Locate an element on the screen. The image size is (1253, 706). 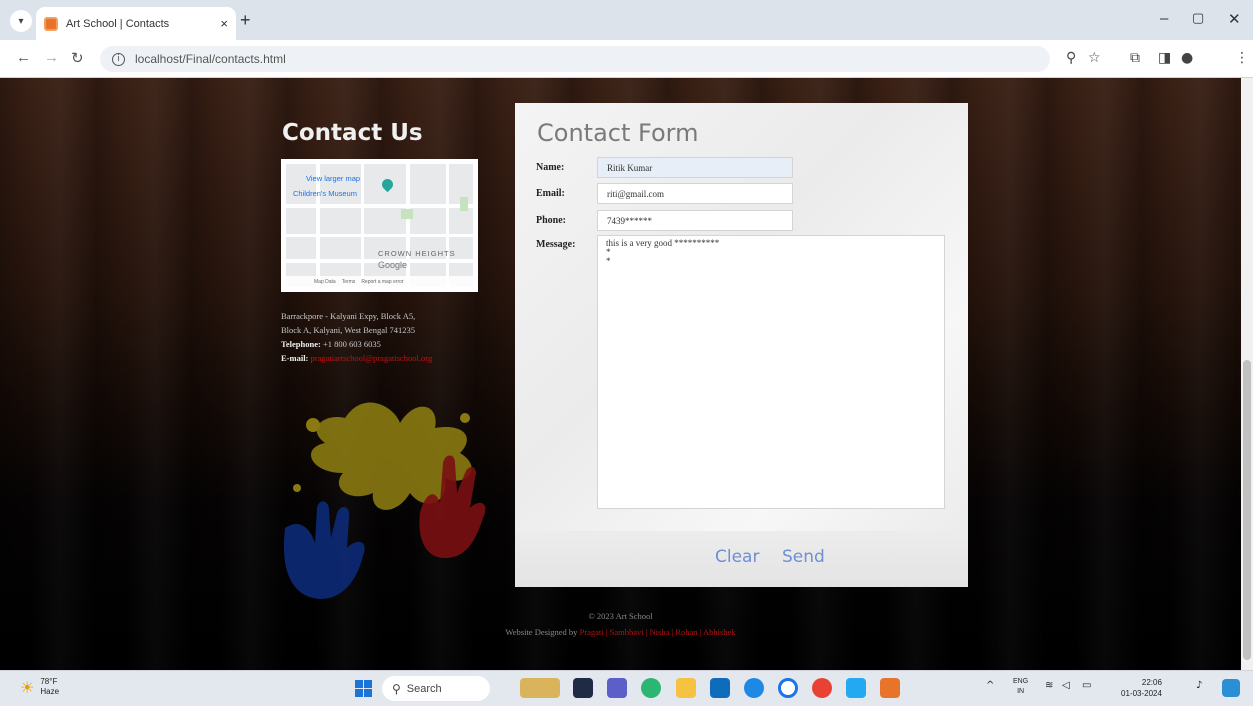
clock-date: 01-03-2024 is located at coordinates (1141, 693).